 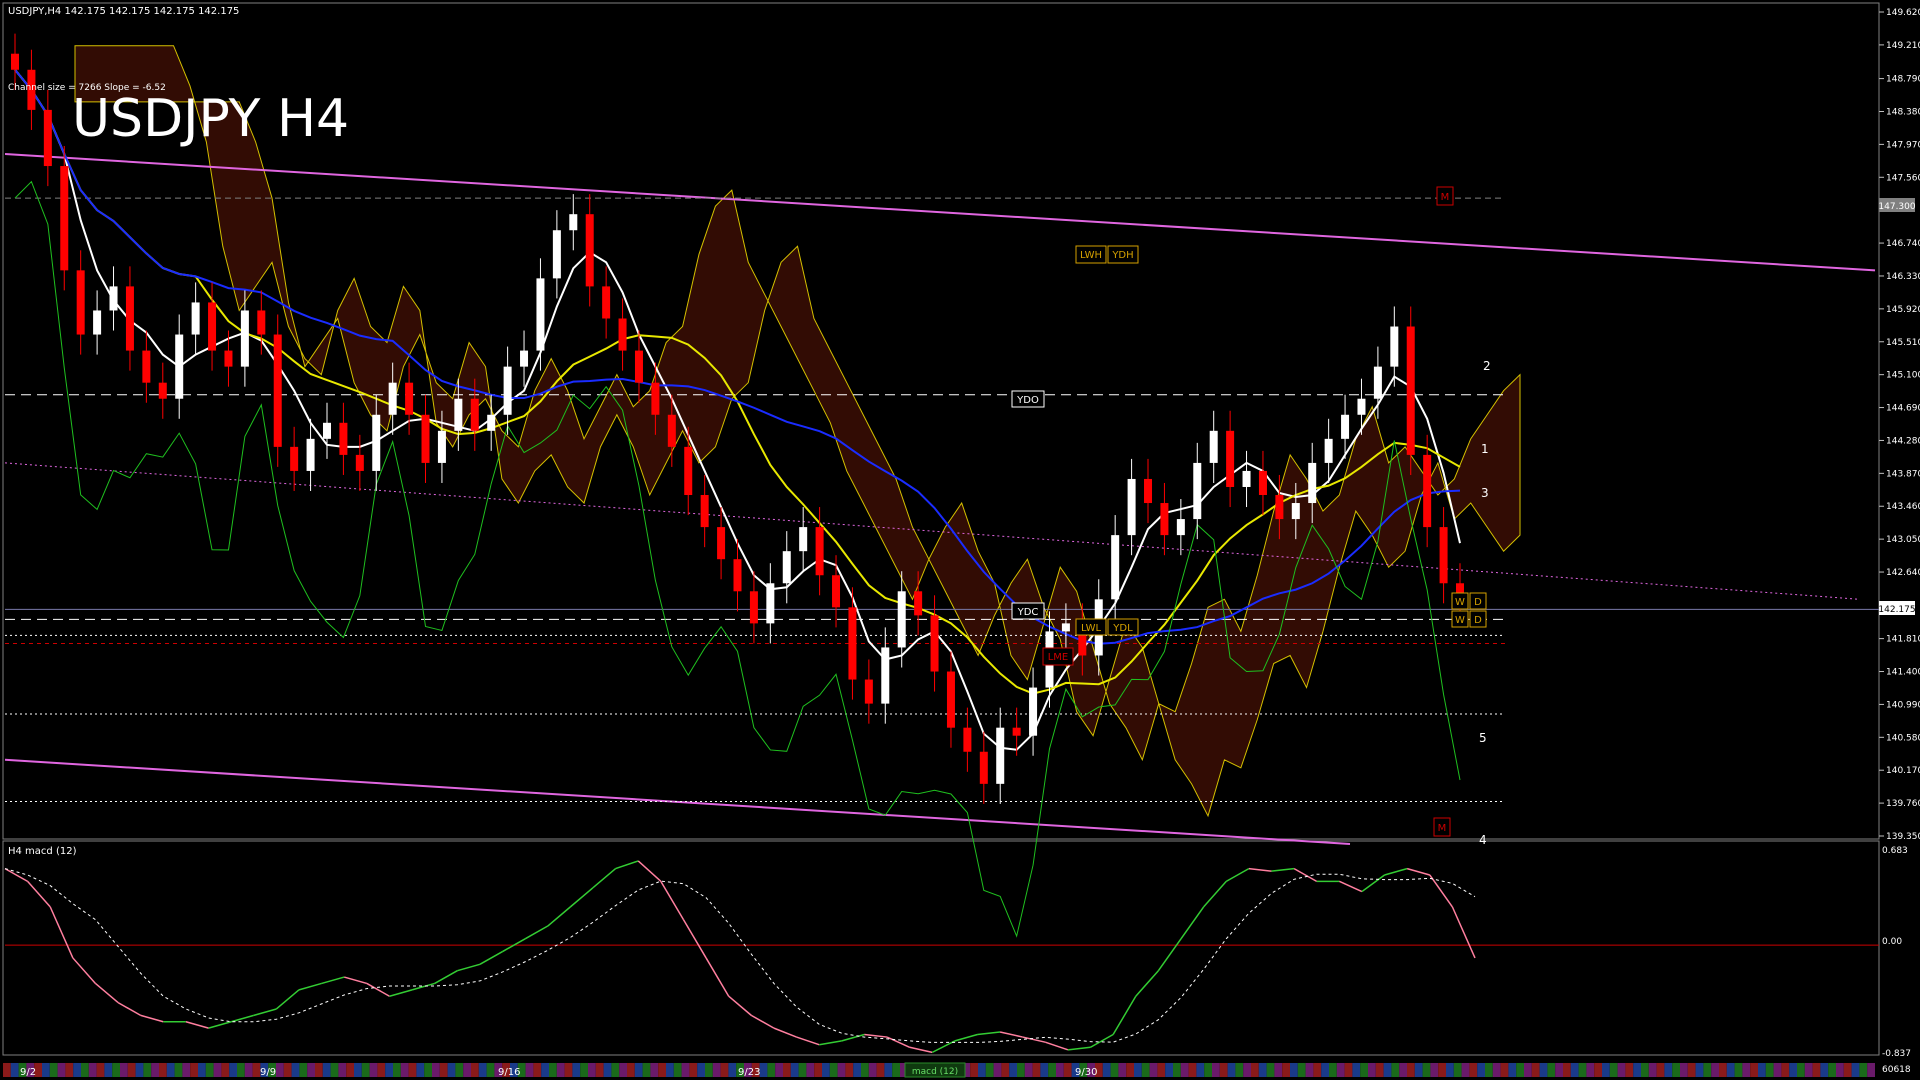 I want to click on price-tick-label: 143.460, so click(x=1903, y=507).